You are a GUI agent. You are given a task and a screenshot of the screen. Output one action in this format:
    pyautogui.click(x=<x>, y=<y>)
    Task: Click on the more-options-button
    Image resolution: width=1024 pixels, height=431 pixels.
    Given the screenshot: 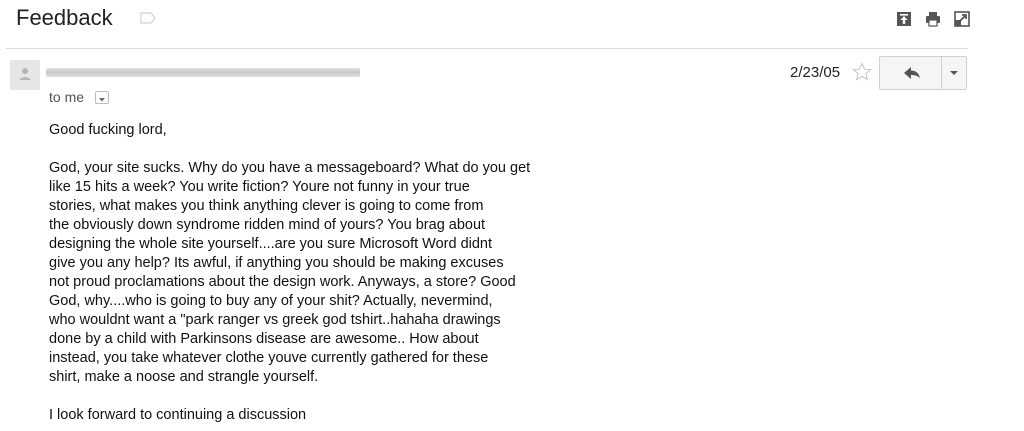 What is the action you would take?
    pyautogui.click(x=954, y=73)
    